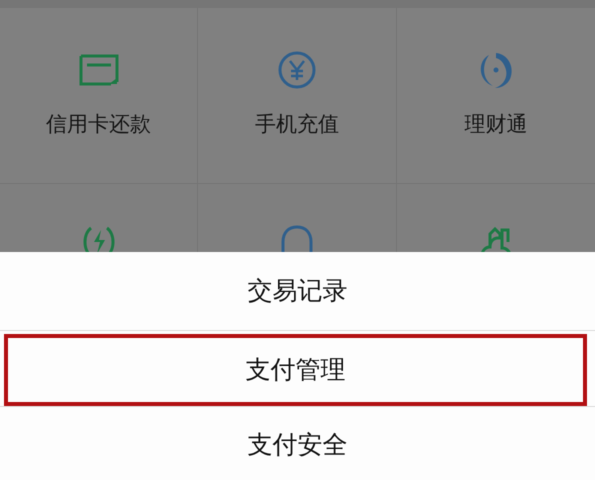 The height and width of the screenshot is (480, 595). I want to click on card-icon, so click(98, 70).